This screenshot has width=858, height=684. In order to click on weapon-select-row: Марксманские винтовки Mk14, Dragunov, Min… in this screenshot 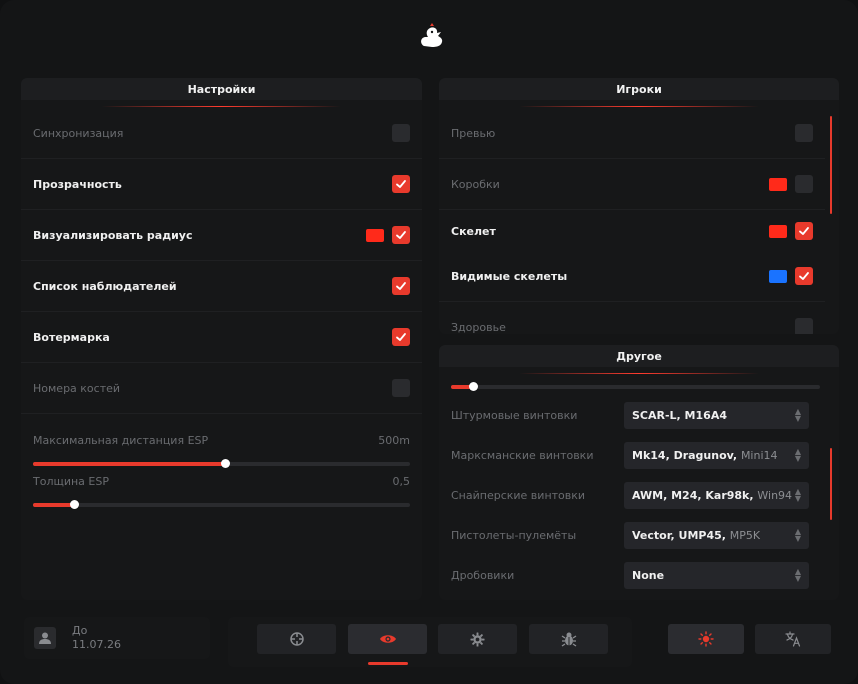, I will do `click(630, 455)`.